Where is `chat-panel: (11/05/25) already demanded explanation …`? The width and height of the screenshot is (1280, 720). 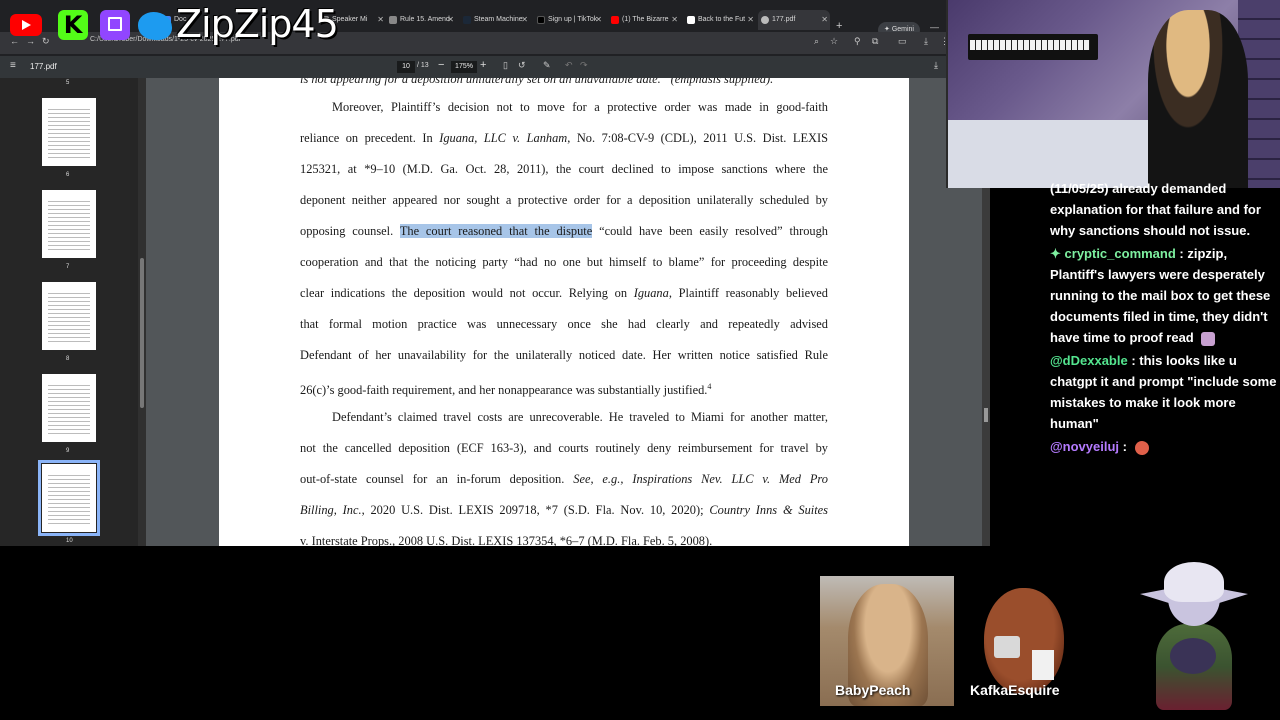
chat-panel: (11/05/25) already demanded explanation … is located at coordinates (1160, 326).